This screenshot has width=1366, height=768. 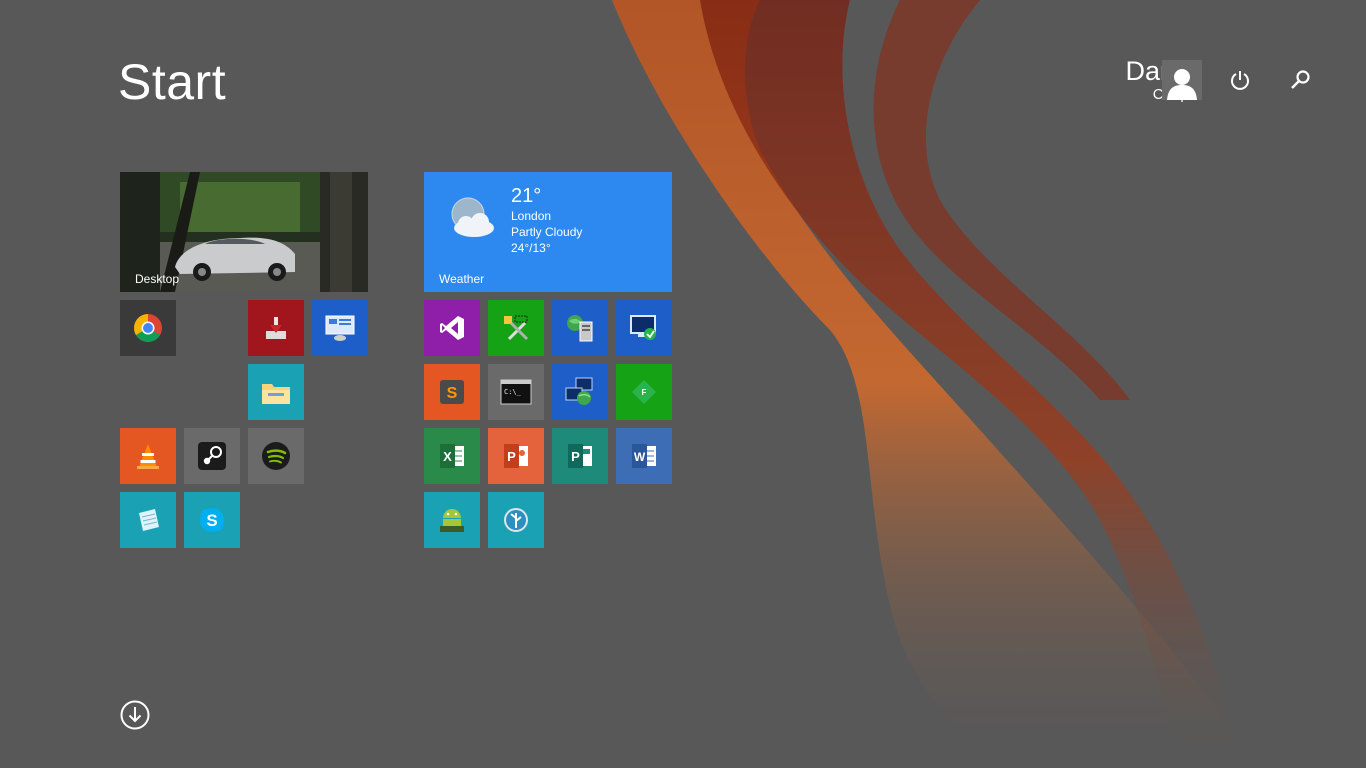 I want to click on steam-icon, so click(x=212, y=456).